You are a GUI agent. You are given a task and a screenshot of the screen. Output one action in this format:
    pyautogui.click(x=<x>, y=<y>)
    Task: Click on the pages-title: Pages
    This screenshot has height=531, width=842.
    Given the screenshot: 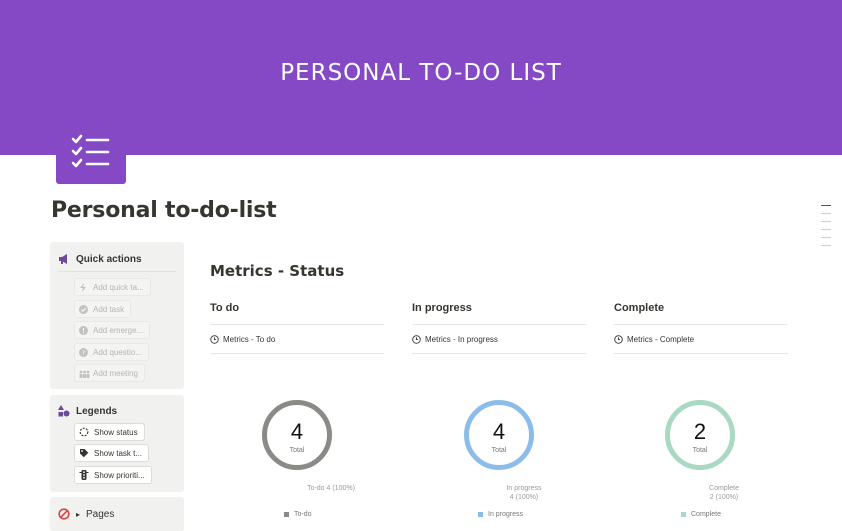 What is the action you would take?
    pyautogui.click(x=100, y=514)
    